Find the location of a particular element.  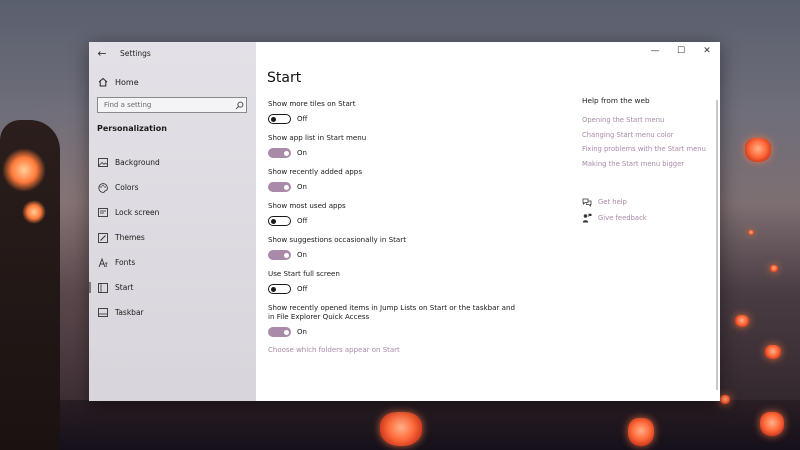

give-feedback-link: Give feedback is located at coordinates (649, 218).